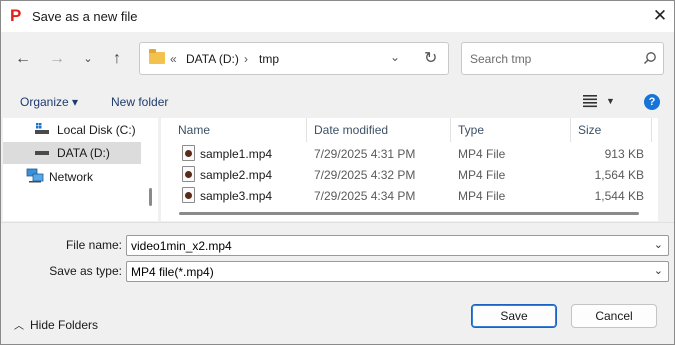 This screenshot has height=345, width=675. I want to click on file-name: sample1.mp4, so click(236, 154).